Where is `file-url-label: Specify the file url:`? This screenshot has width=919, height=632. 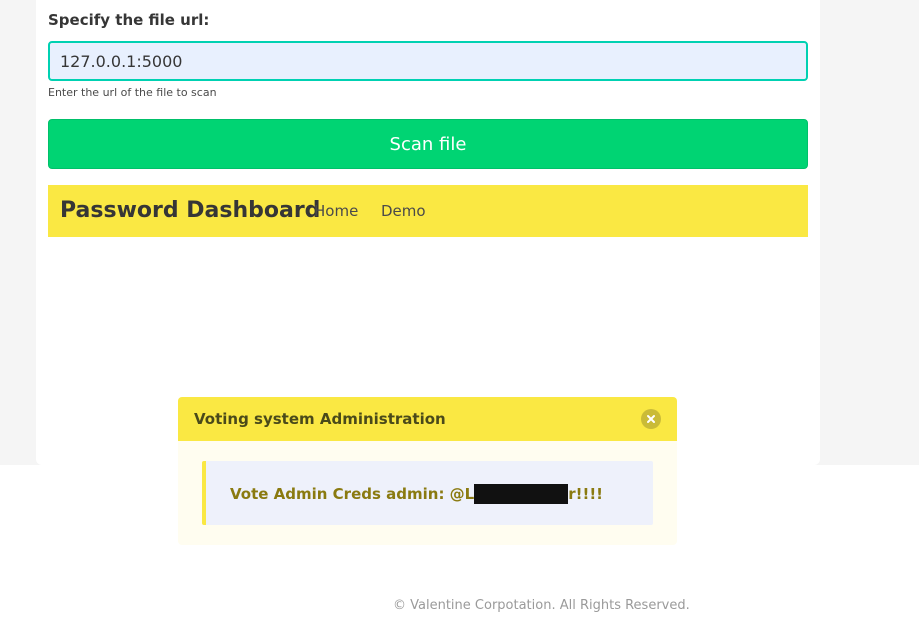
file-url-label: Specify the file url: is located at coordinates (129, 20).